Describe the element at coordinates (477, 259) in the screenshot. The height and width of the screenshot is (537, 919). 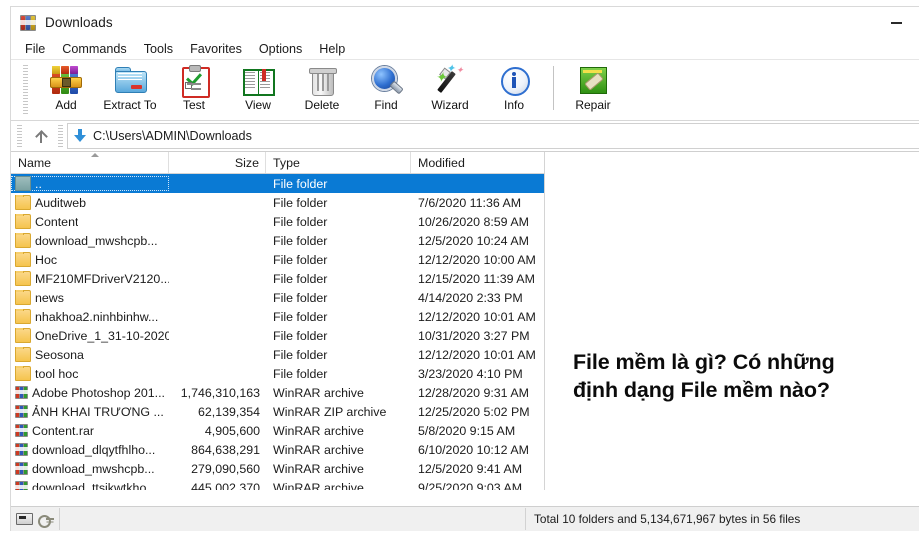
I see `cell-modified: 12/12/2020 10:00 AM` at that location.